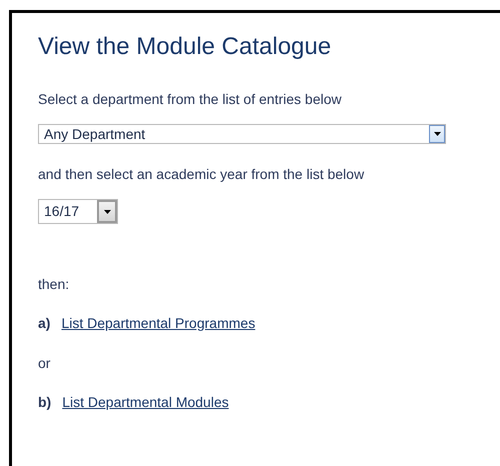 The width and height of the screenshot is (500, 466). I want to click on option-link: List Departmental Programmes, so click(158, 323).